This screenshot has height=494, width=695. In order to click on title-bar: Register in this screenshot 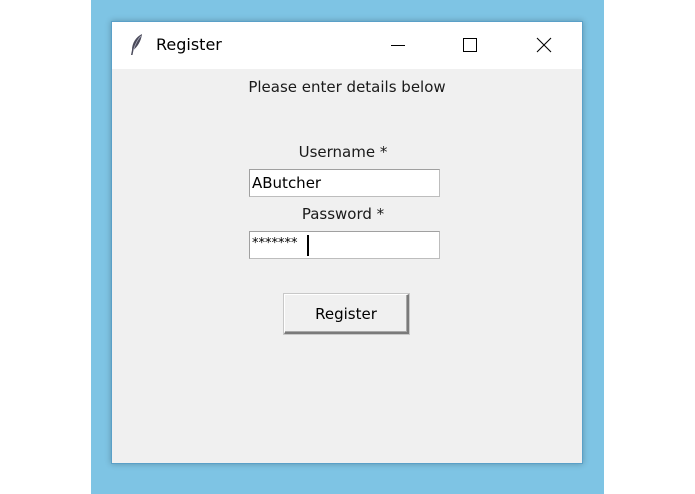, I will do `click(347, 45)`.